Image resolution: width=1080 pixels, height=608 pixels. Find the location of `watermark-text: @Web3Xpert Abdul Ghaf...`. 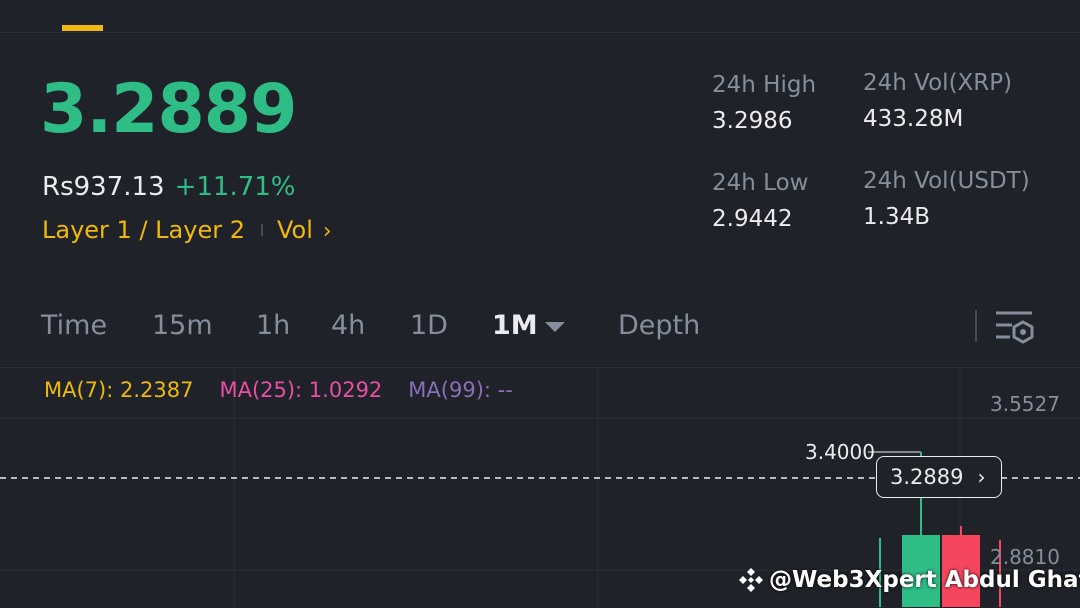

watermark-text: @Web3Xpert Abdul Ghaf... is located at coordinates (924, 580).